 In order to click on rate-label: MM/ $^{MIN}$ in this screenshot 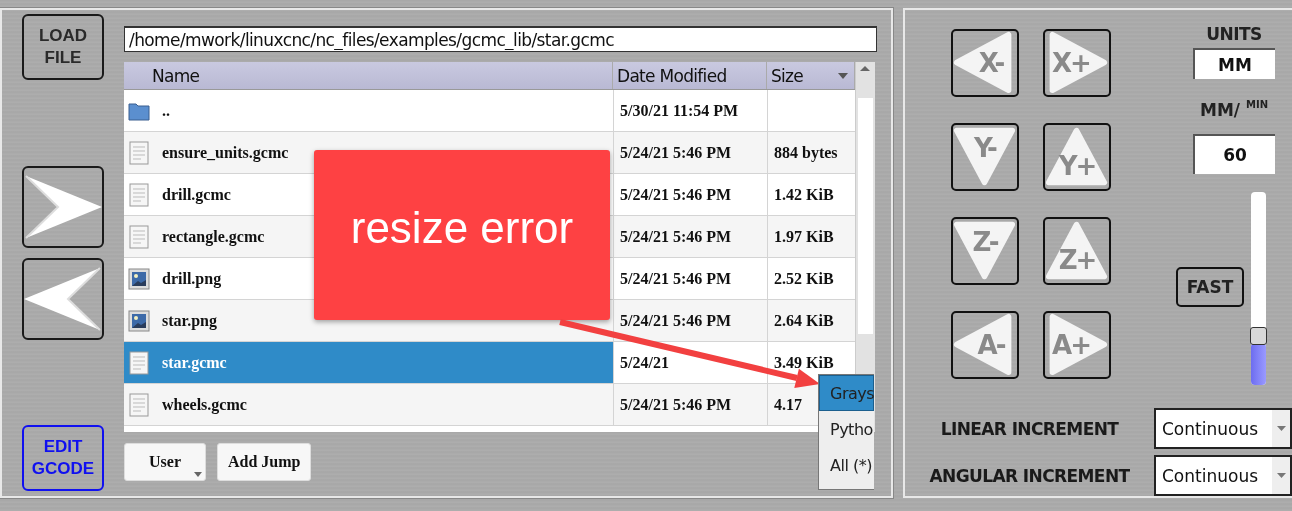, I will do `click(1234, 109)`.